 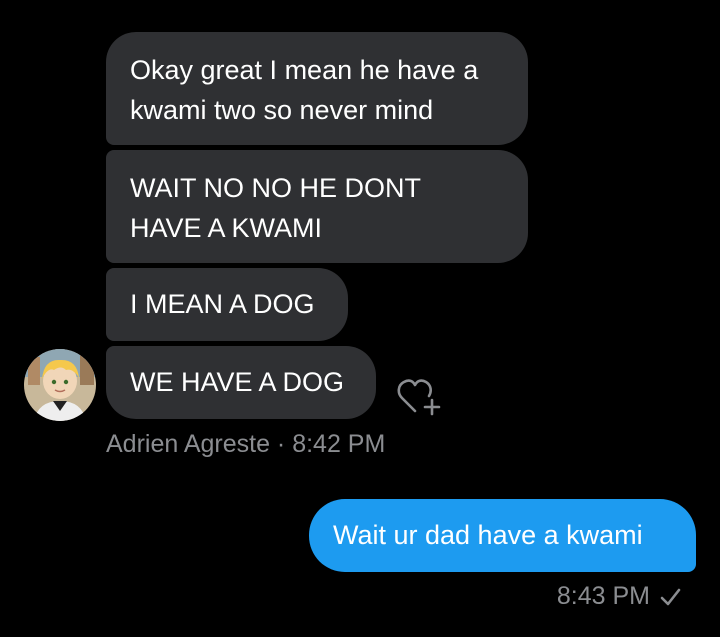 What do you see at coordinates (317, 206) in the screenshot?
I see `message-bubble-2: WAIT NO NO HE DONT HAVE A KWAMI` at bounding box center [317, 206].